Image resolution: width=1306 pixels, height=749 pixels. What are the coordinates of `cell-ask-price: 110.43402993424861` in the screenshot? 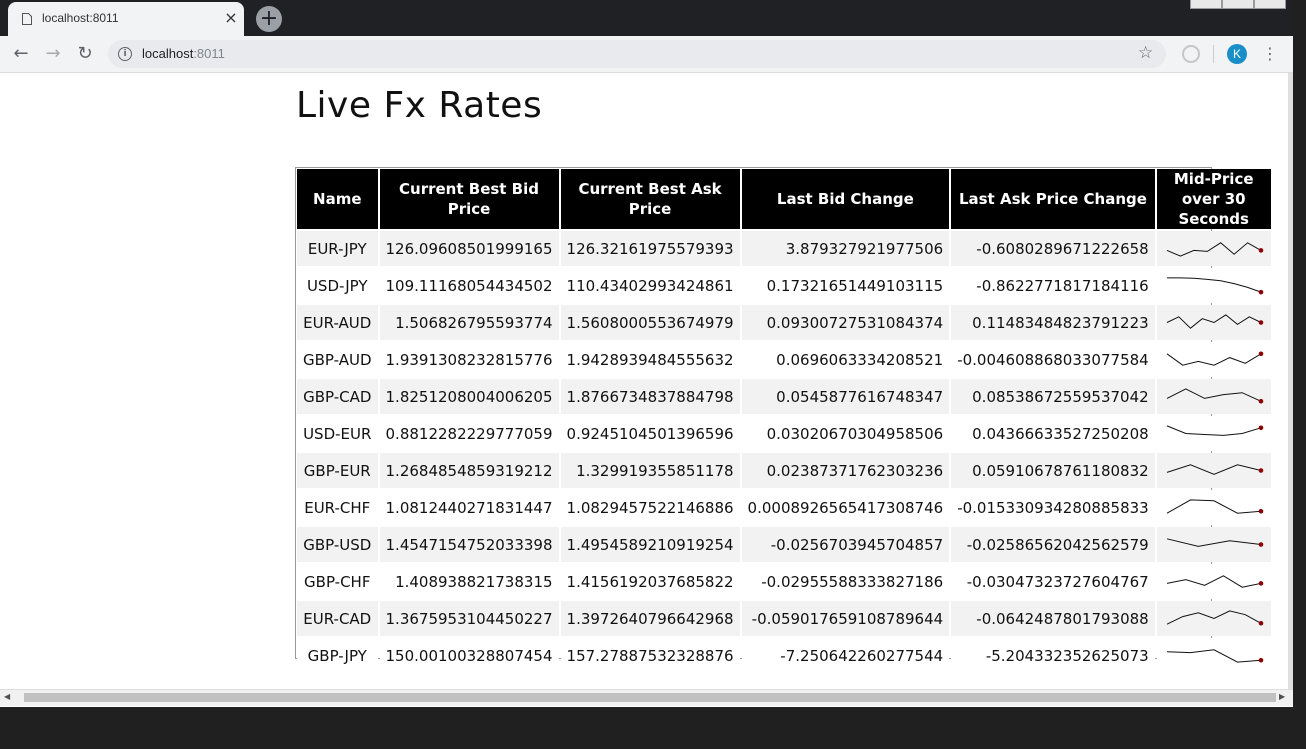 It's located at (650, 285).